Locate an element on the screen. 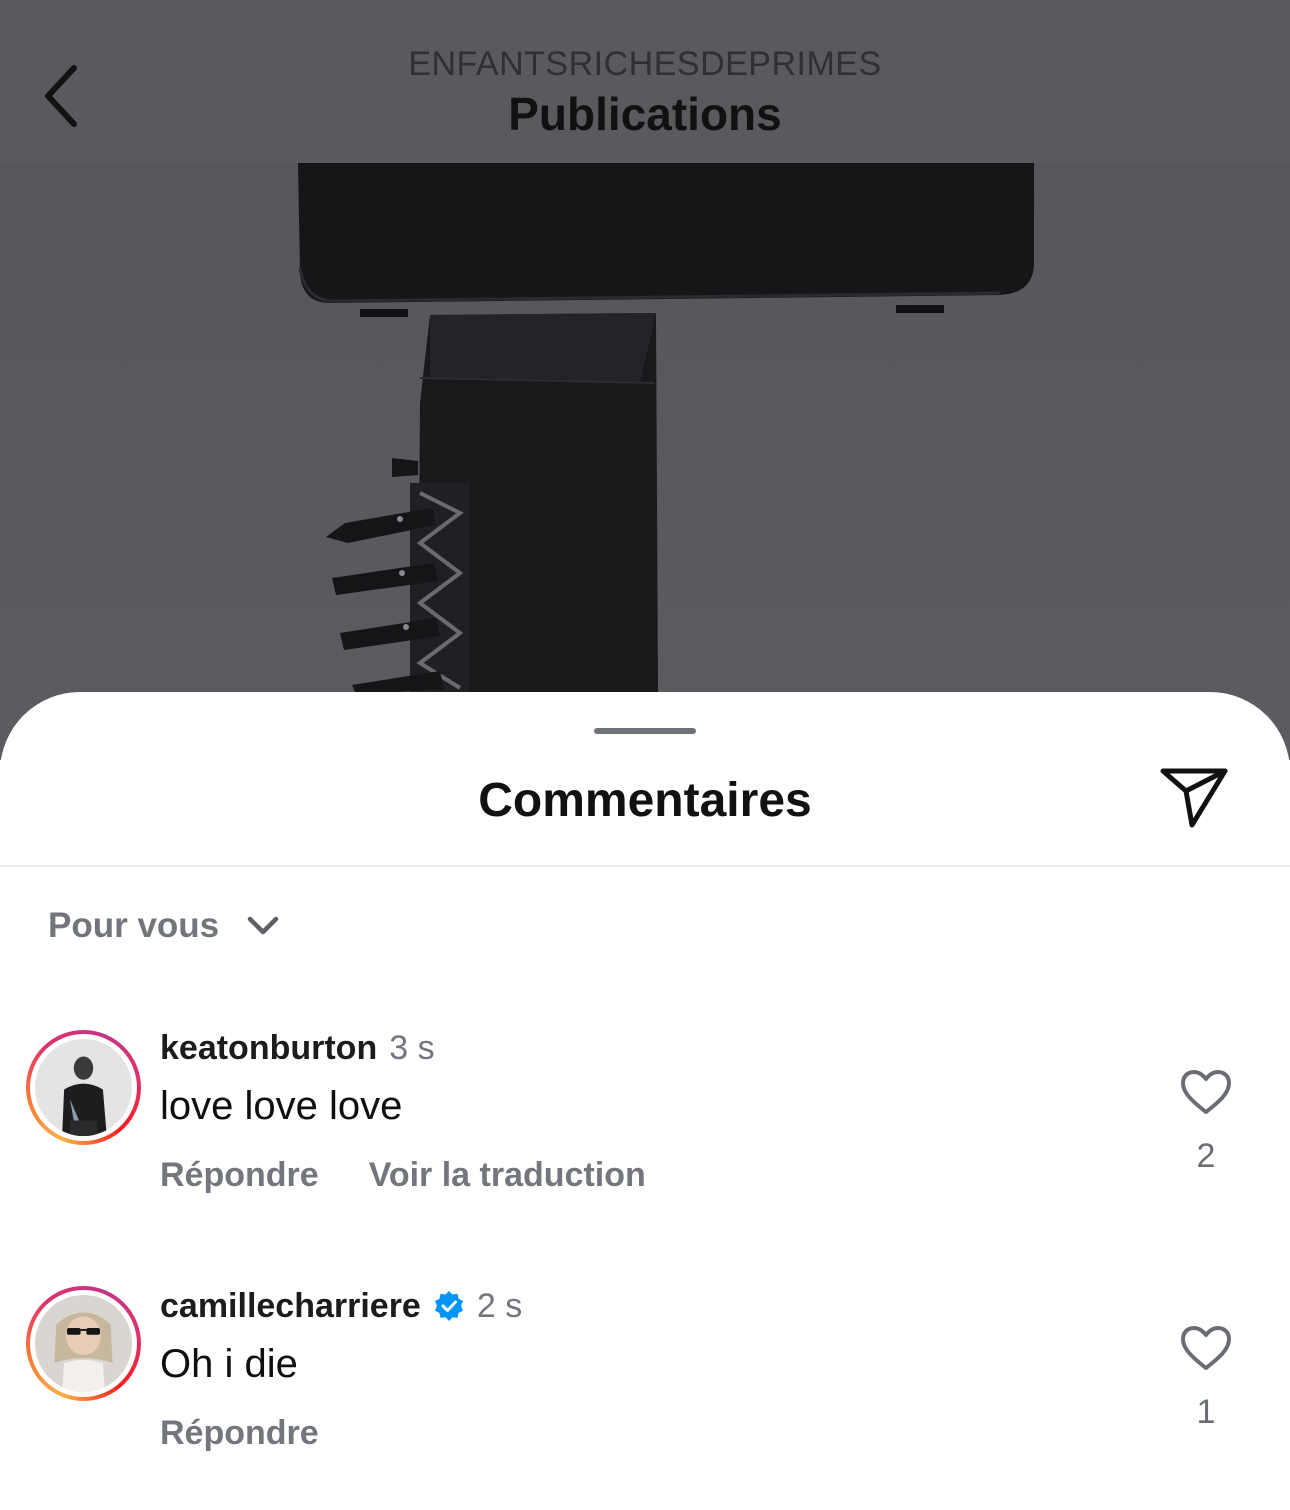 The height and width of the screenshot is (1510, 1290). verified-badge-icon is located at coordinates (449, 1306).